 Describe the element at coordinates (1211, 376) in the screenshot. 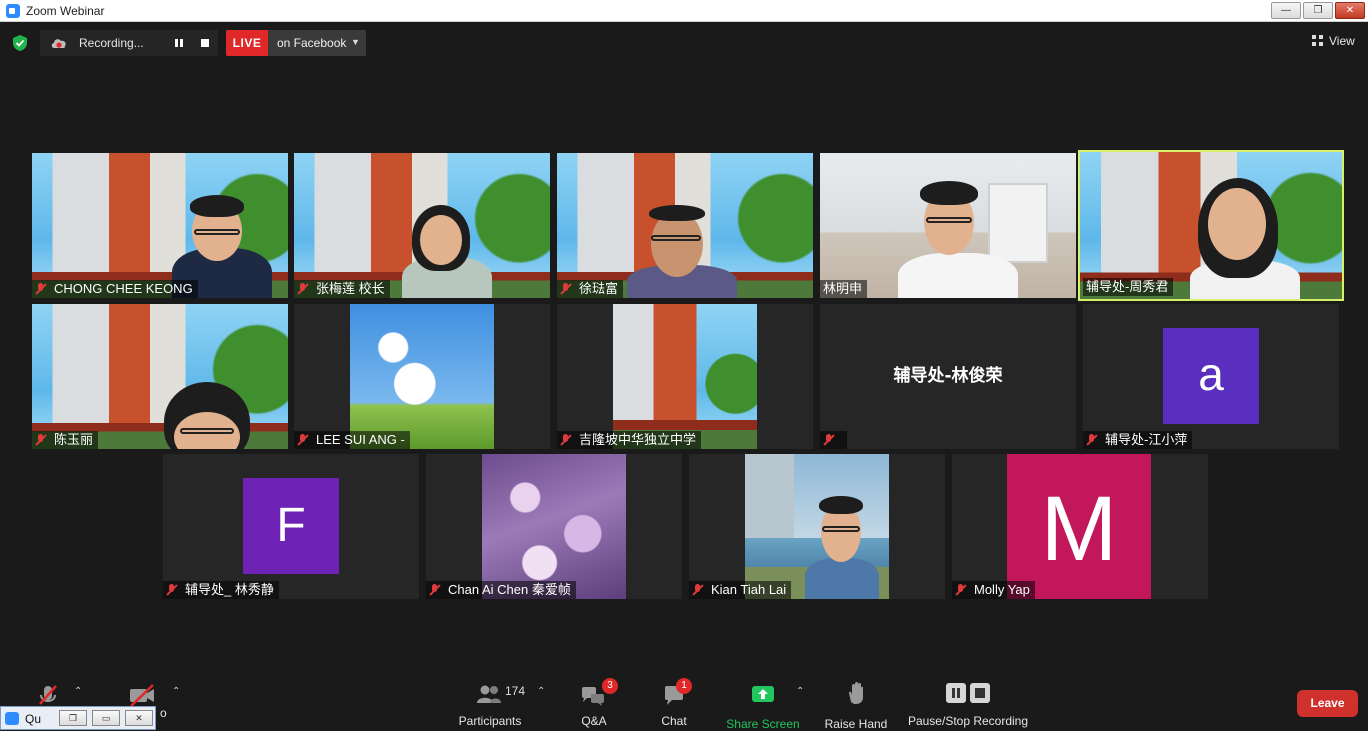

I see `video-tile: a 辅导处-江小萍` at that location.